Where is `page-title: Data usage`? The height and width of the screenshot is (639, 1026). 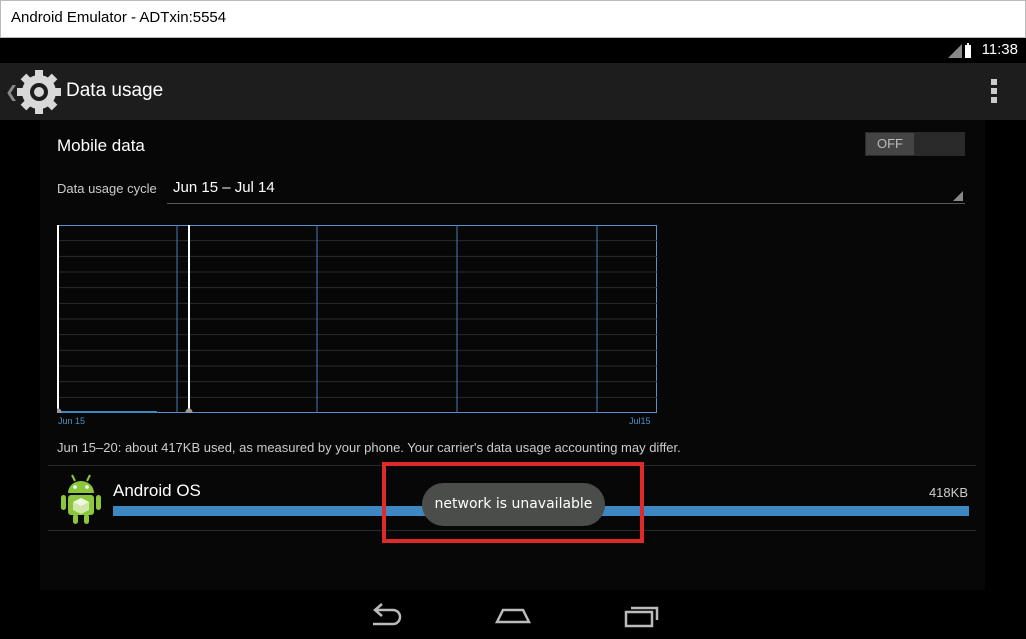
page-title: Data usage is located at coordinates (115, 90).